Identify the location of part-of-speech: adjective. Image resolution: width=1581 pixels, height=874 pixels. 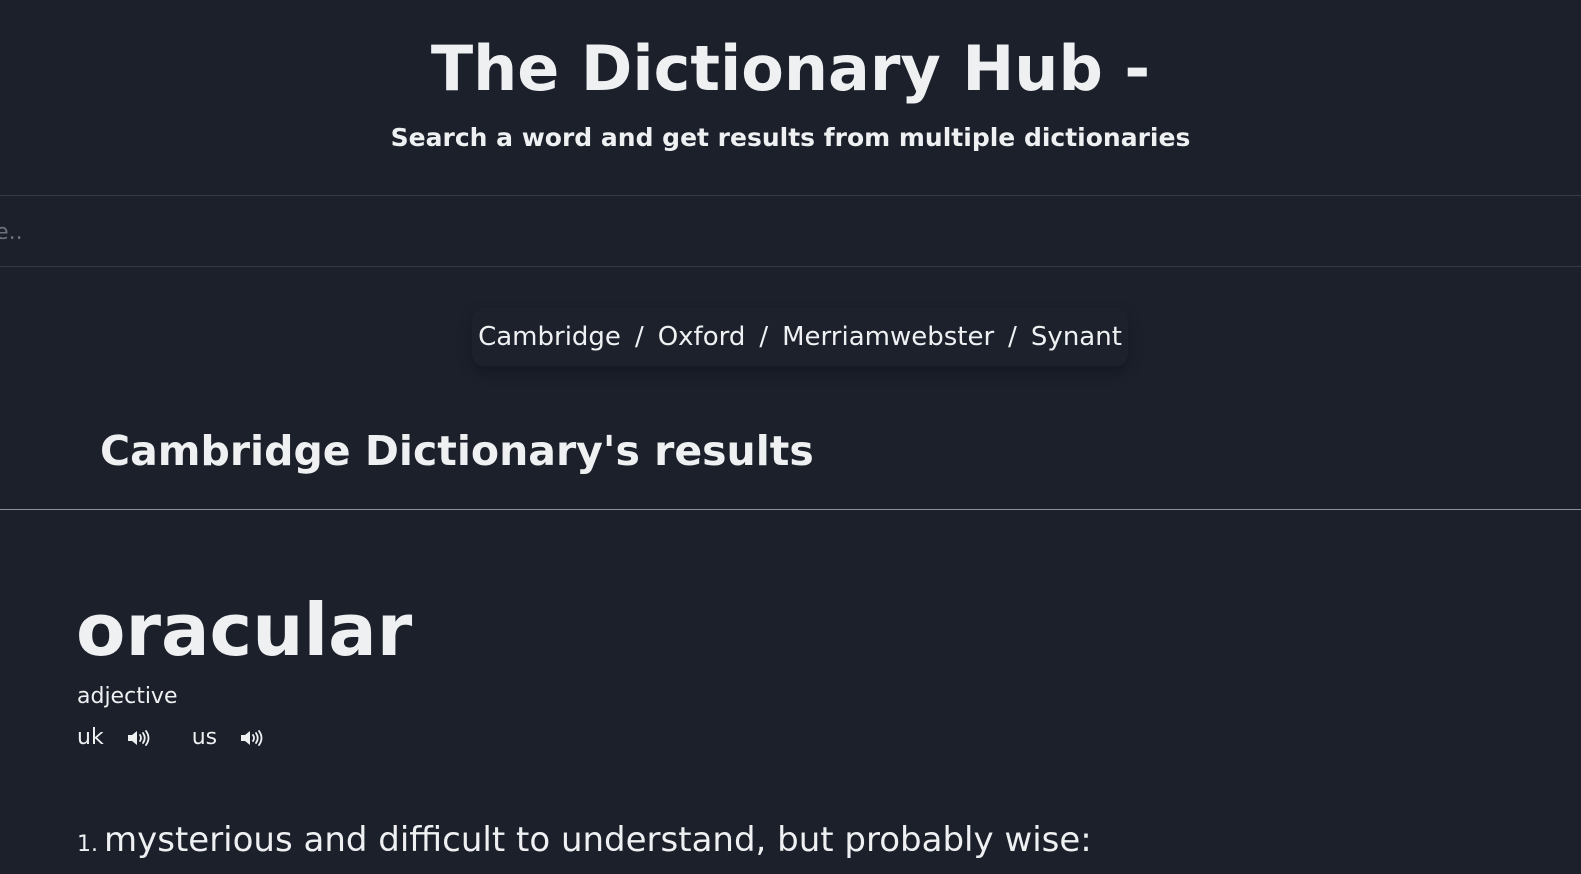
(127, 696).